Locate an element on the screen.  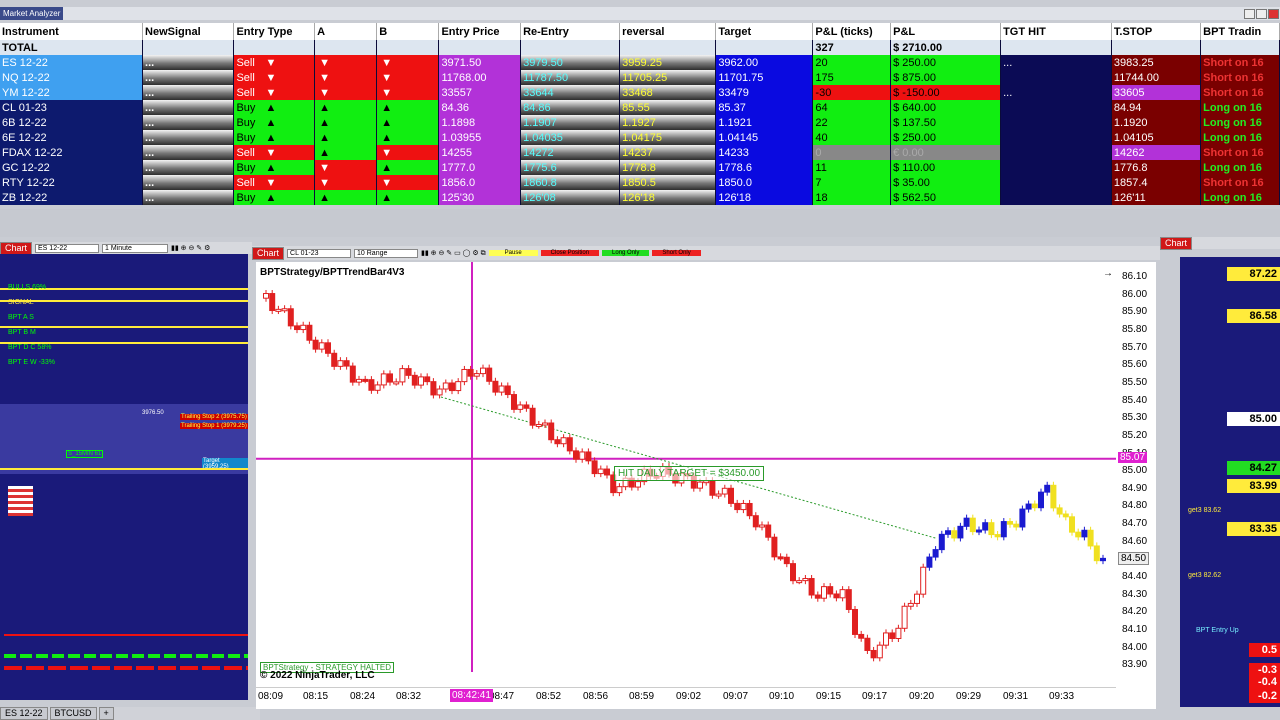
column-header: B is located at coordinates (408, 31).